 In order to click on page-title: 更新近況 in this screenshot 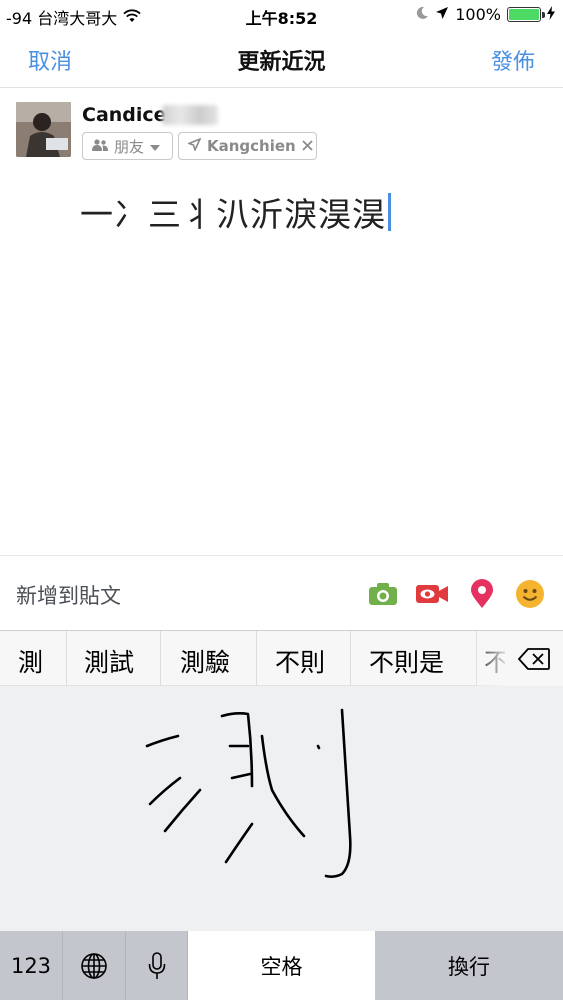, I will do `click(281, 62)`.